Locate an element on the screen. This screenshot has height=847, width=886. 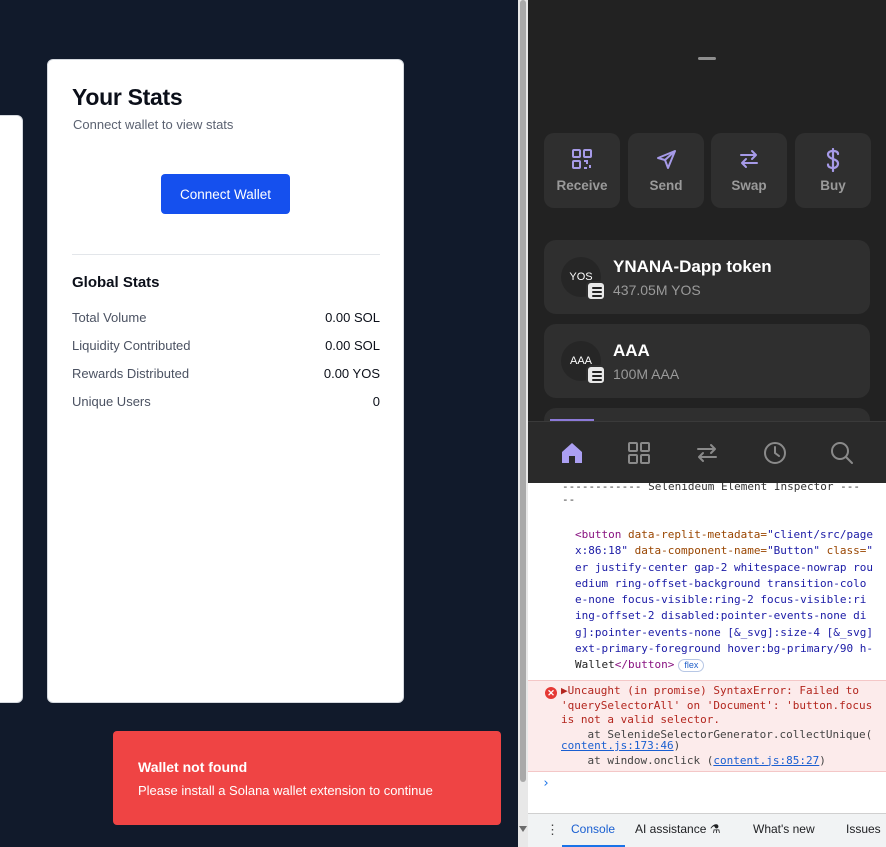
swap-icon is located at coordinates (749, 159).